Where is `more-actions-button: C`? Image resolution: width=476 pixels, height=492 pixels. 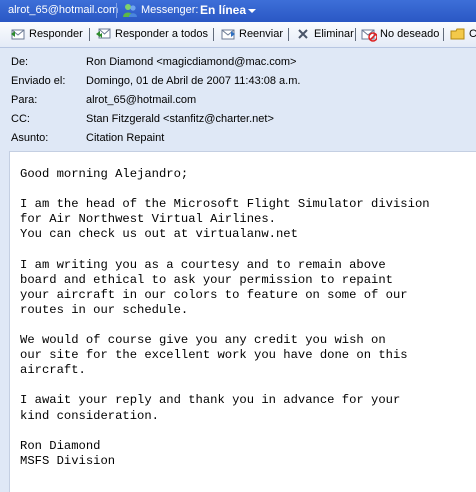 more-actions-button: C is located at coordinates (463, 34).